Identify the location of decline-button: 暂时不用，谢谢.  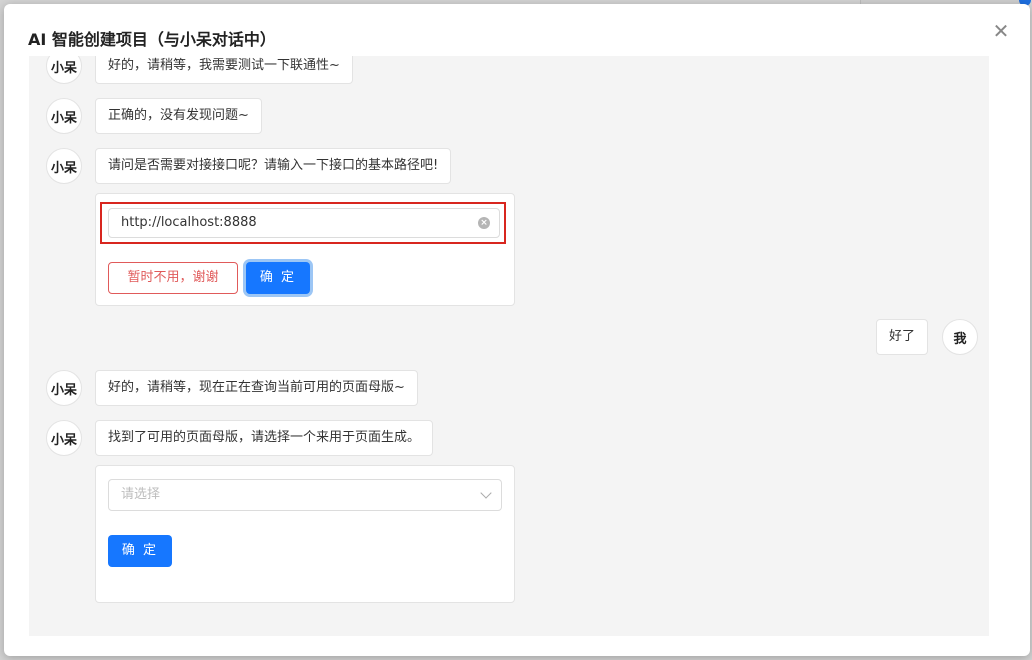
(173, 278).